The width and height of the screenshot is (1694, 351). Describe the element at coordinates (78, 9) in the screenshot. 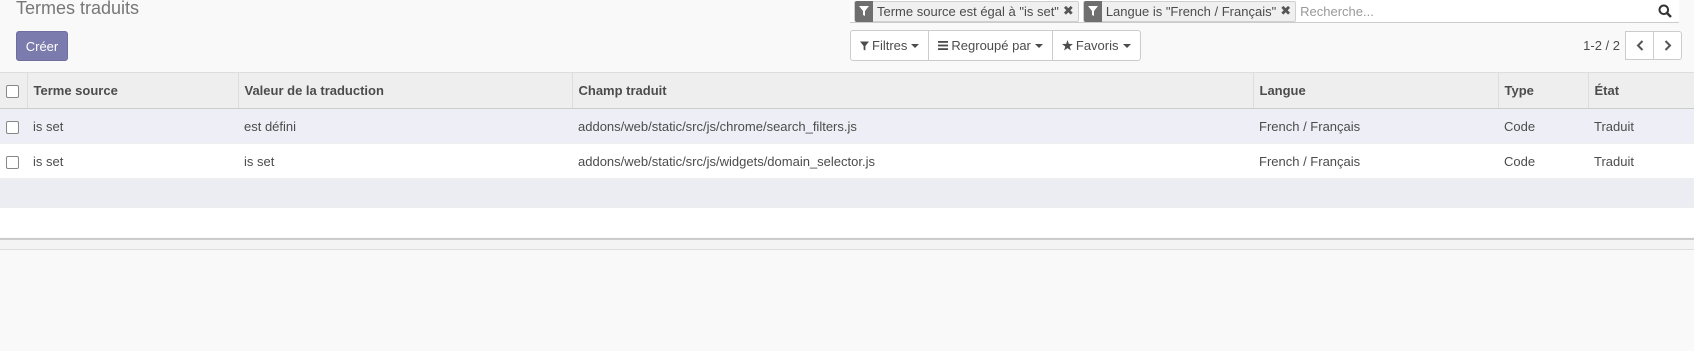

I see `page-title: Termes traduits` at that location.